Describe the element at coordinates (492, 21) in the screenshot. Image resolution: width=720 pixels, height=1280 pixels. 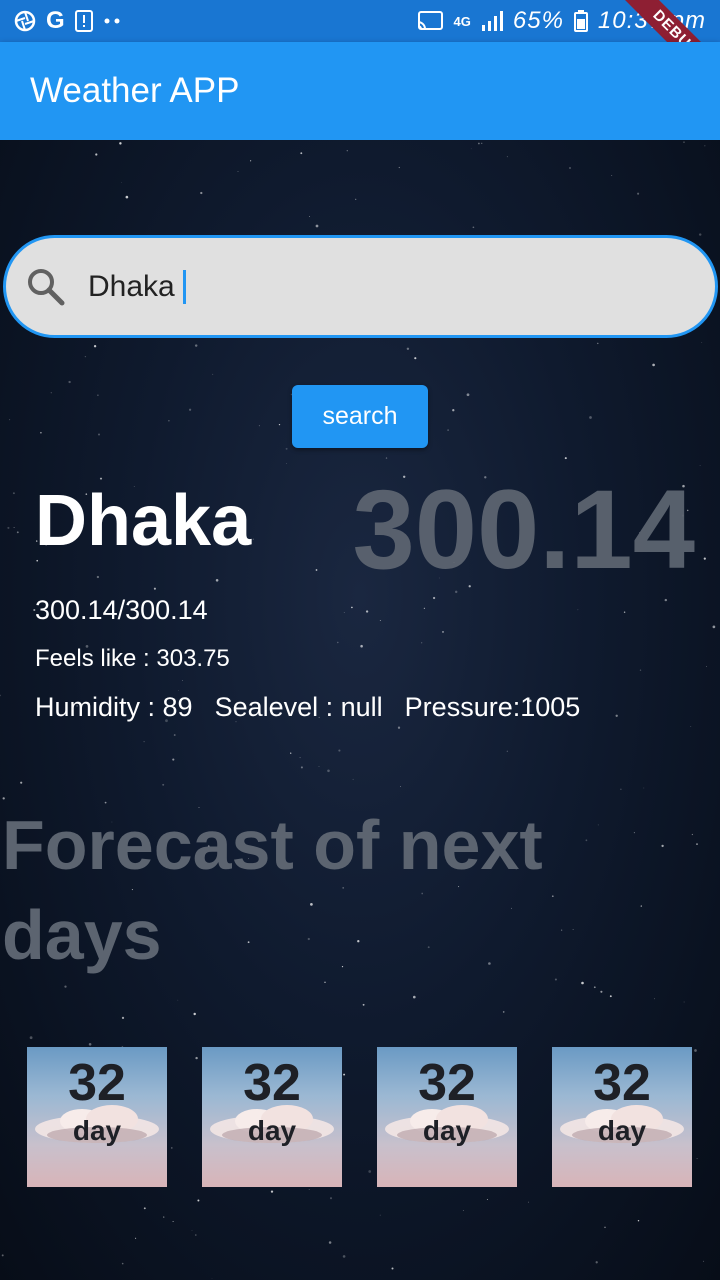
I see `signal-icon` at that location.